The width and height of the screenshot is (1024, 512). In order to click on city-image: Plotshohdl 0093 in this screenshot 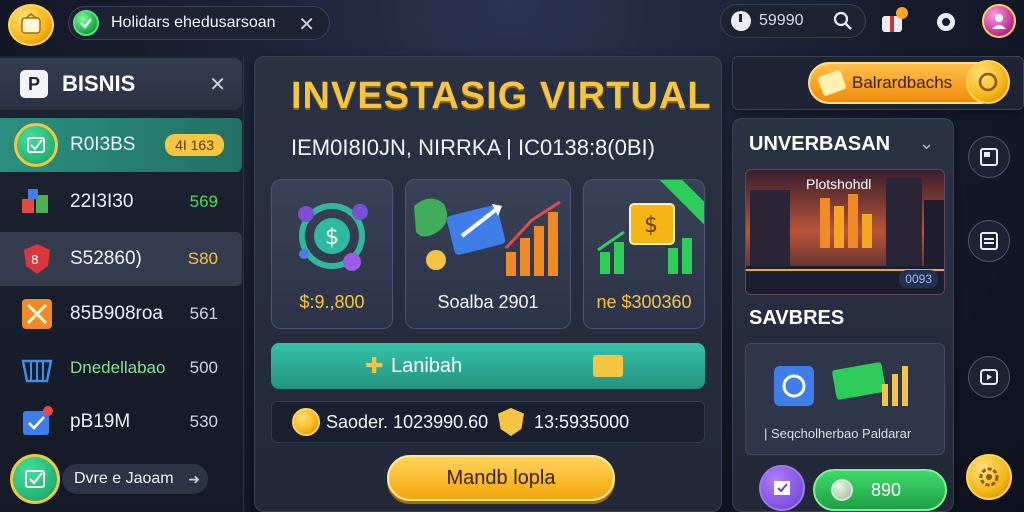, I will do `click(845, 232)`.